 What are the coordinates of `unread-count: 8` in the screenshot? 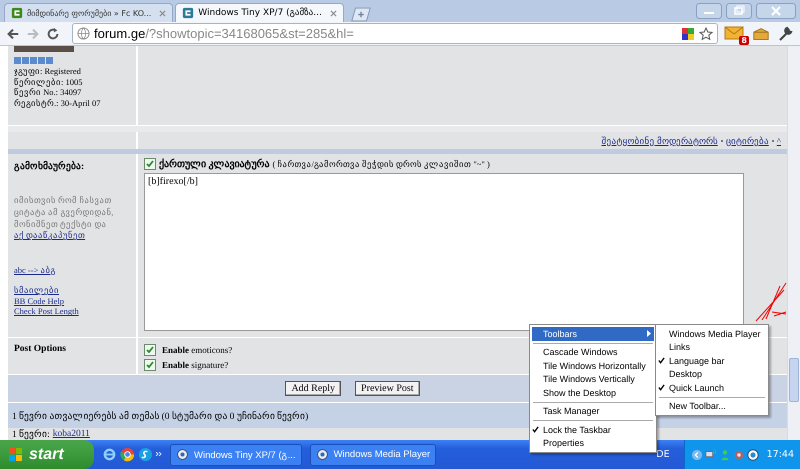 It's located at (744, 40).